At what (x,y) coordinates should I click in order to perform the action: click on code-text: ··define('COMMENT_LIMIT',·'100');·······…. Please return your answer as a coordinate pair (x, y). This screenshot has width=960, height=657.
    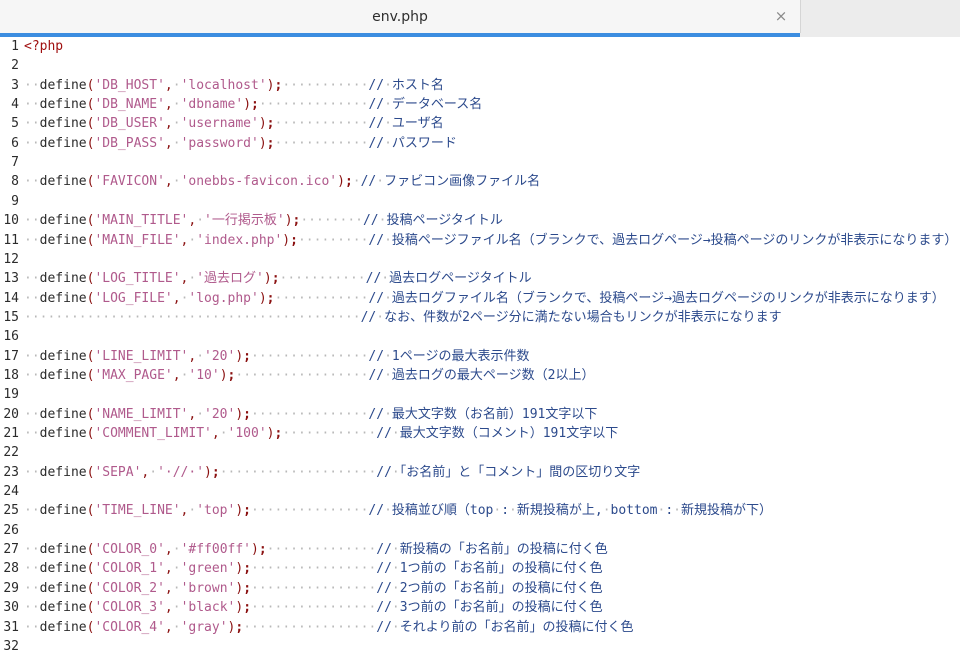
    Looking at the image, I should click on (321, 433).